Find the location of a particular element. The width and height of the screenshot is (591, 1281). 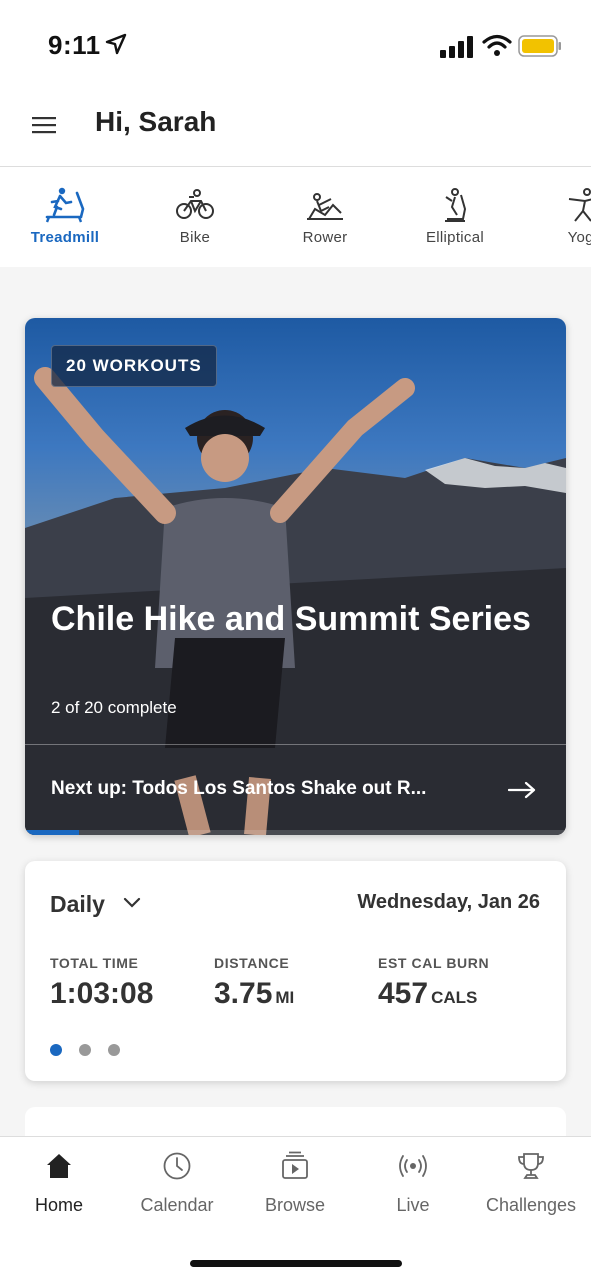

nav-live-label: Live is located at coordinates (413, 1205).